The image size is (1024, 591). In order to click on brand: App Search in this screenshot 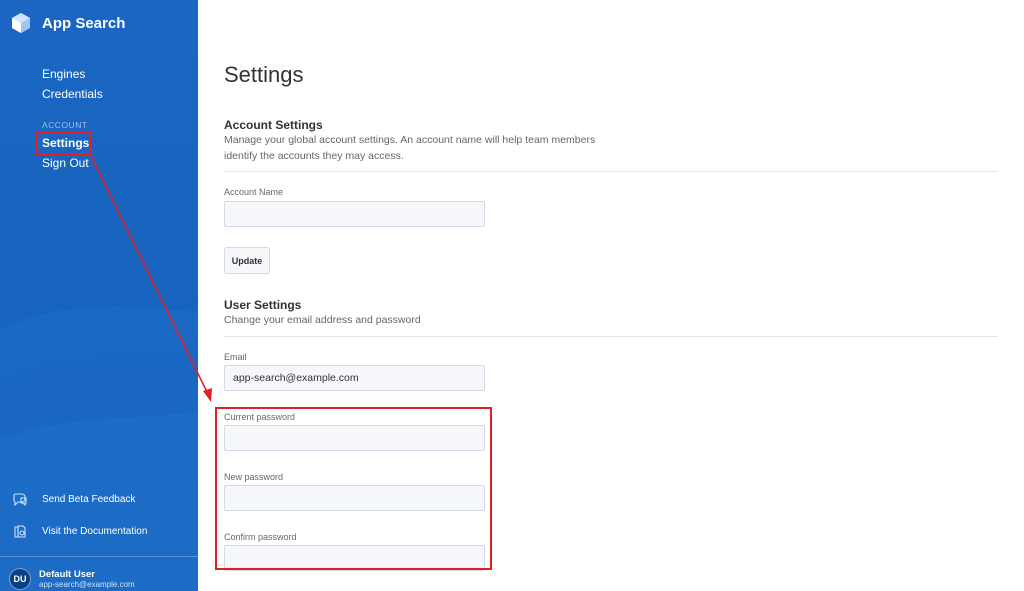, I will do `click(67, 23)`.